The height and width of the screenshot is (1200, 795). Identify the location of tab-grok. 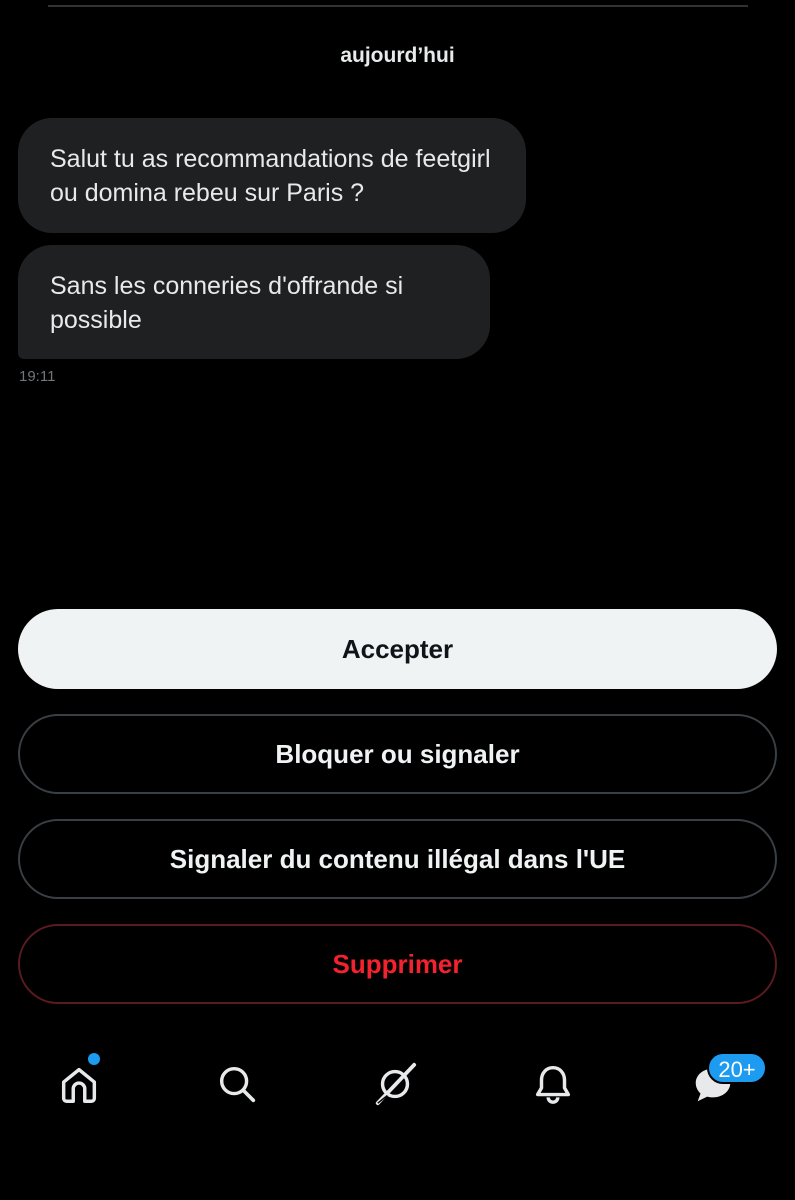
(395, 1084).